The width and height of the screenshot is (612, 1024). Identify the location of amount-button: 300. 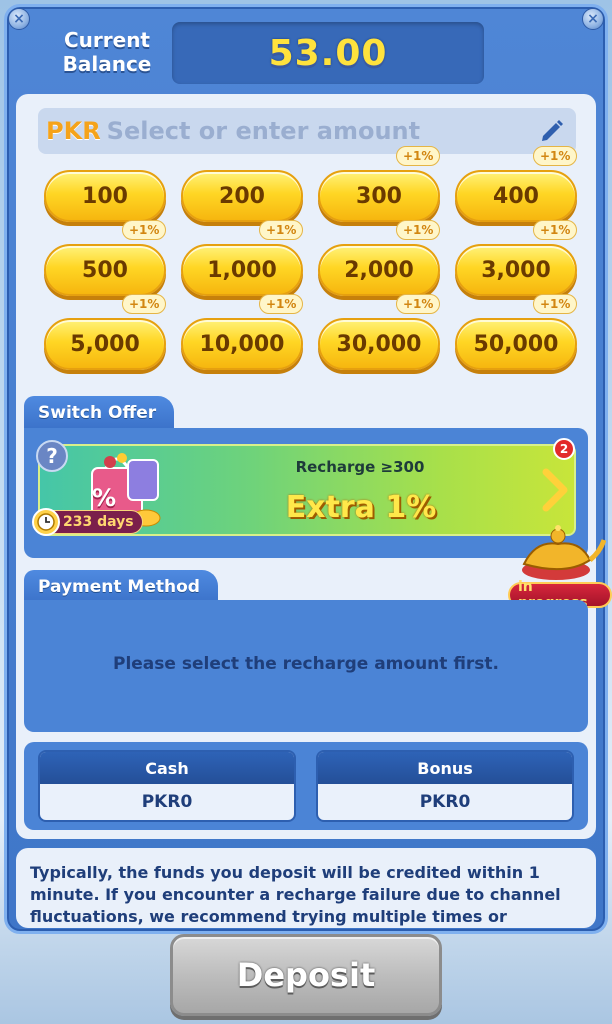
(379, 196).